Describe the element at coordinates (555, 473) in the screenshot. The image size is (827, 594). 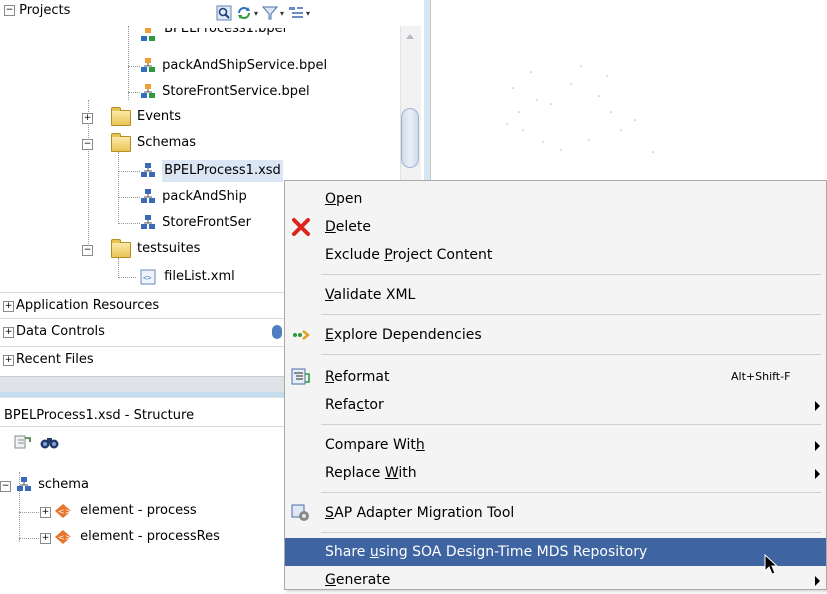
I see `menu-item-replace-with: Replace With` at that location.